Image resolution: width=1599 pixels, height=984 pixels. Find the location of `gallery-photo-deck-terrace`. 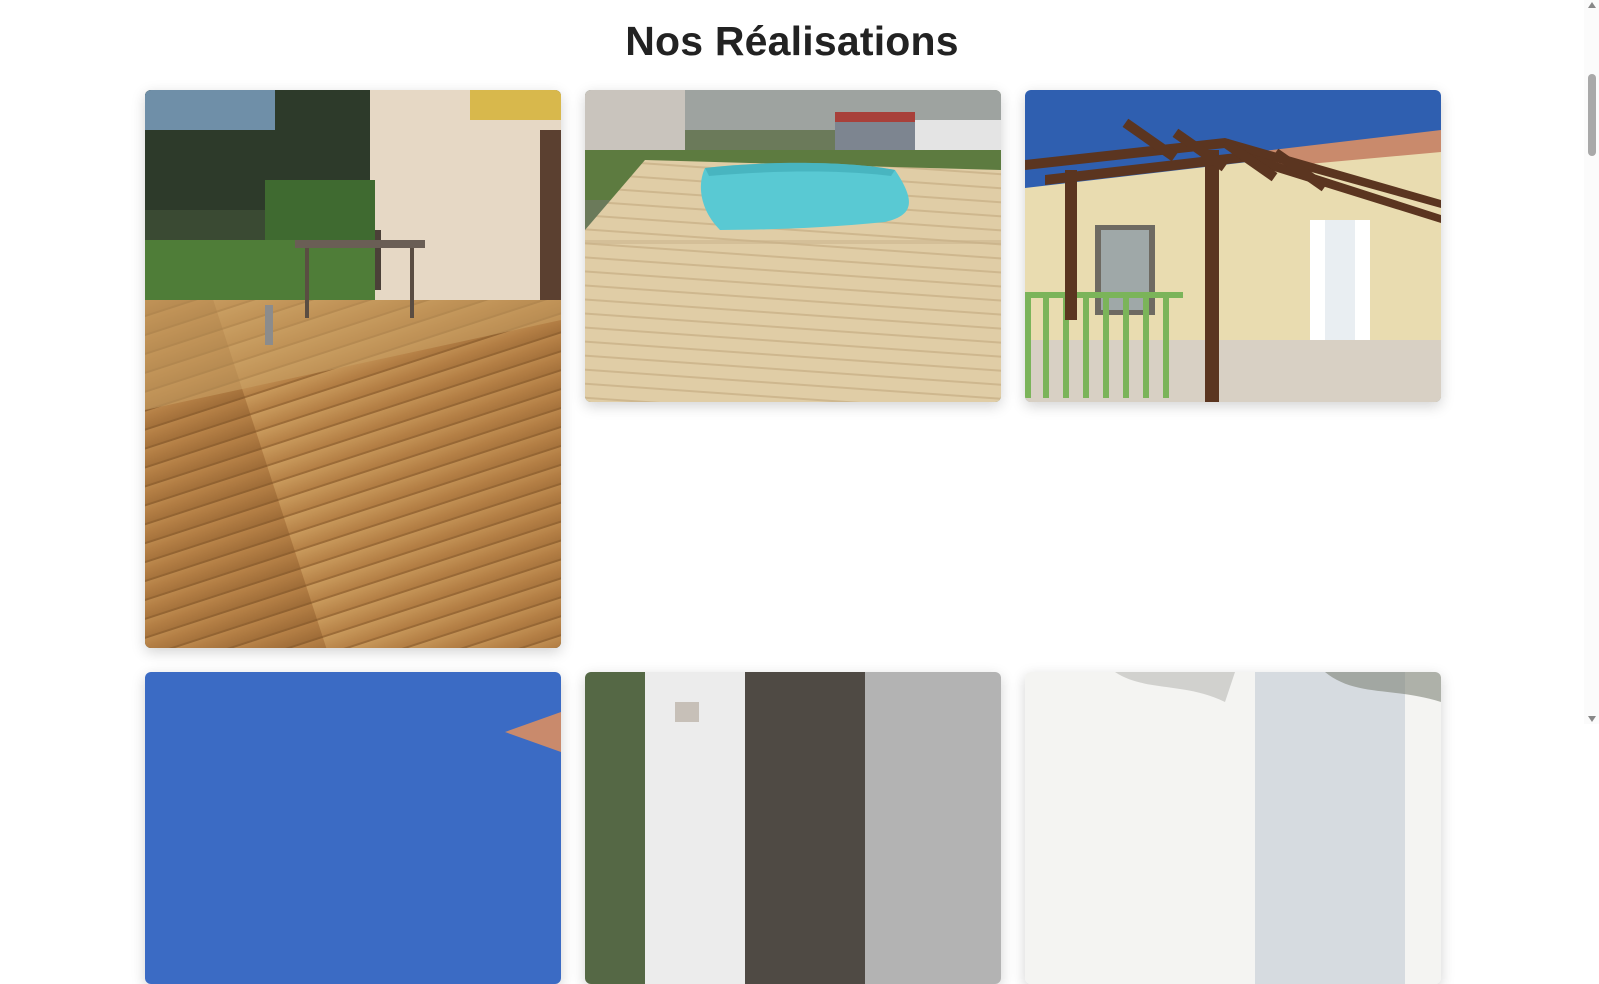

gallery-photo-deck-terrace is located at coordinates (353, 369).